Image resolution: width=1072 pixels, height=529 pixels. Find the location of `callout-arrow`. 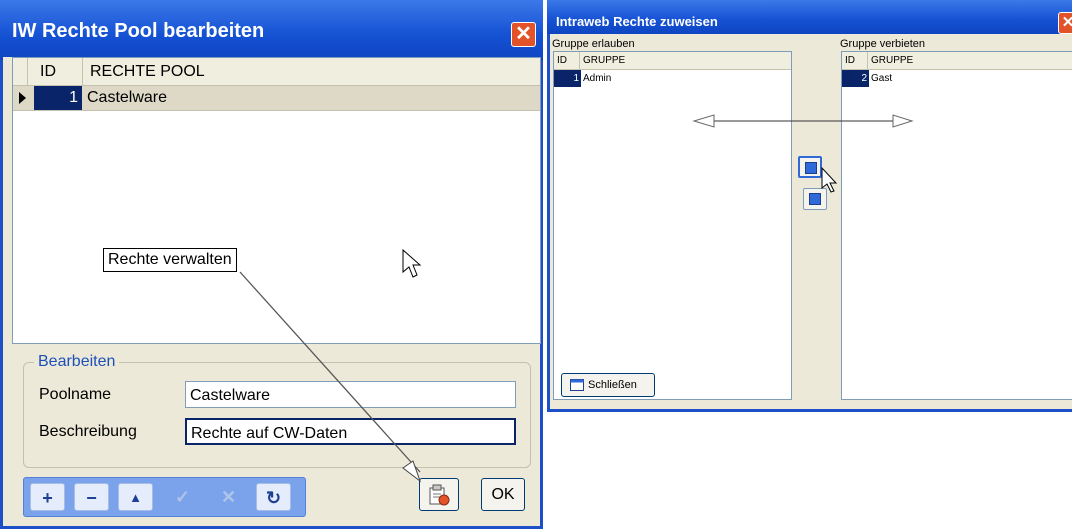

callout-arrow is located at coordinates (330, 372).